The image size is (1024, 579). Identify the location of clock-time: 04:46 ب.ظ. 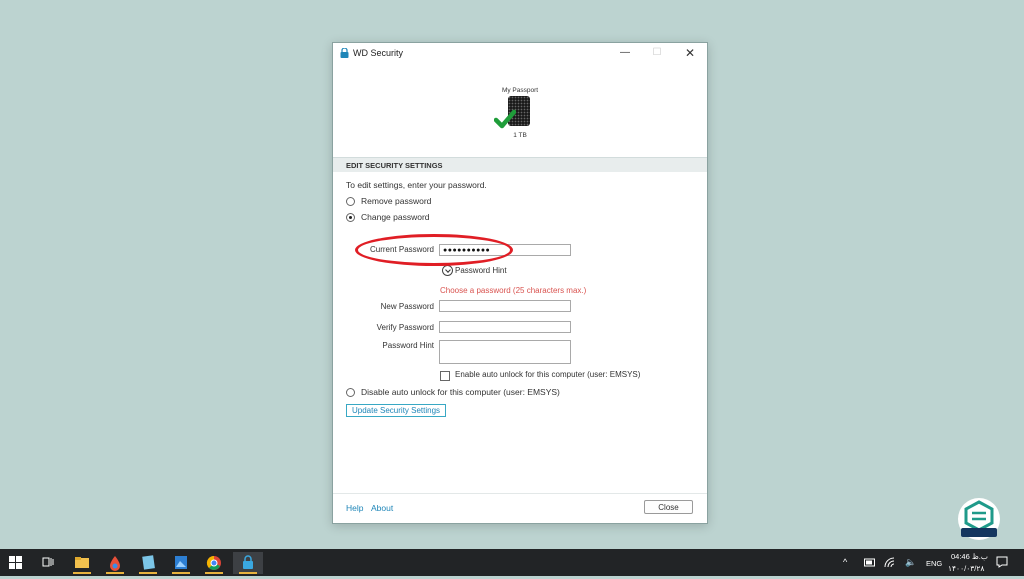
(969, 556).